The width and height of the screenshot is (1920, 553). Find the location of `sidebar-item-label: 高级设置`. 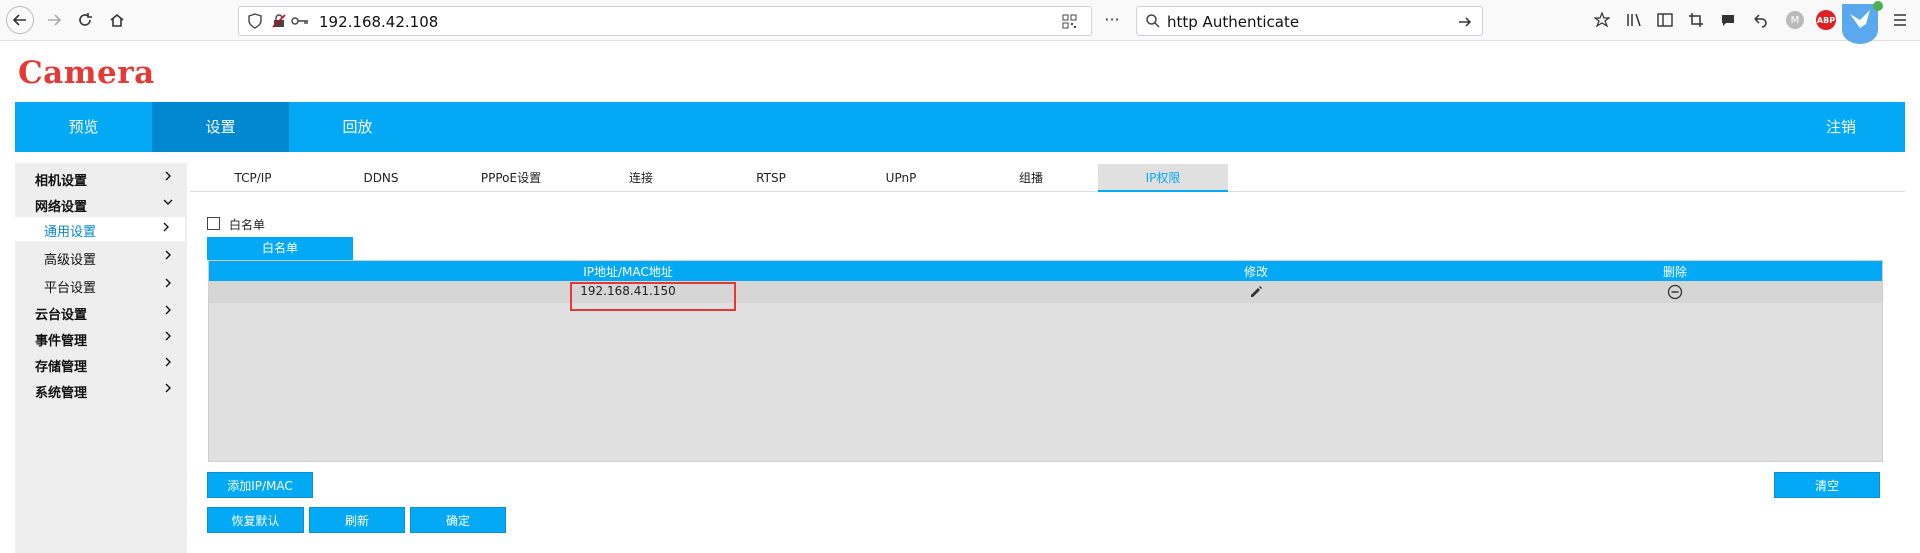

sidebar-item-label: 高级设置 is located at coordinates (70, 260).